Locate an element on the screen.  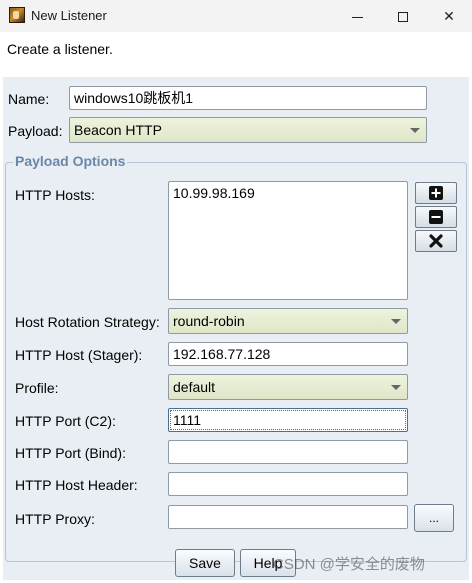
profile-select: default is located at coordinates (288, 387).